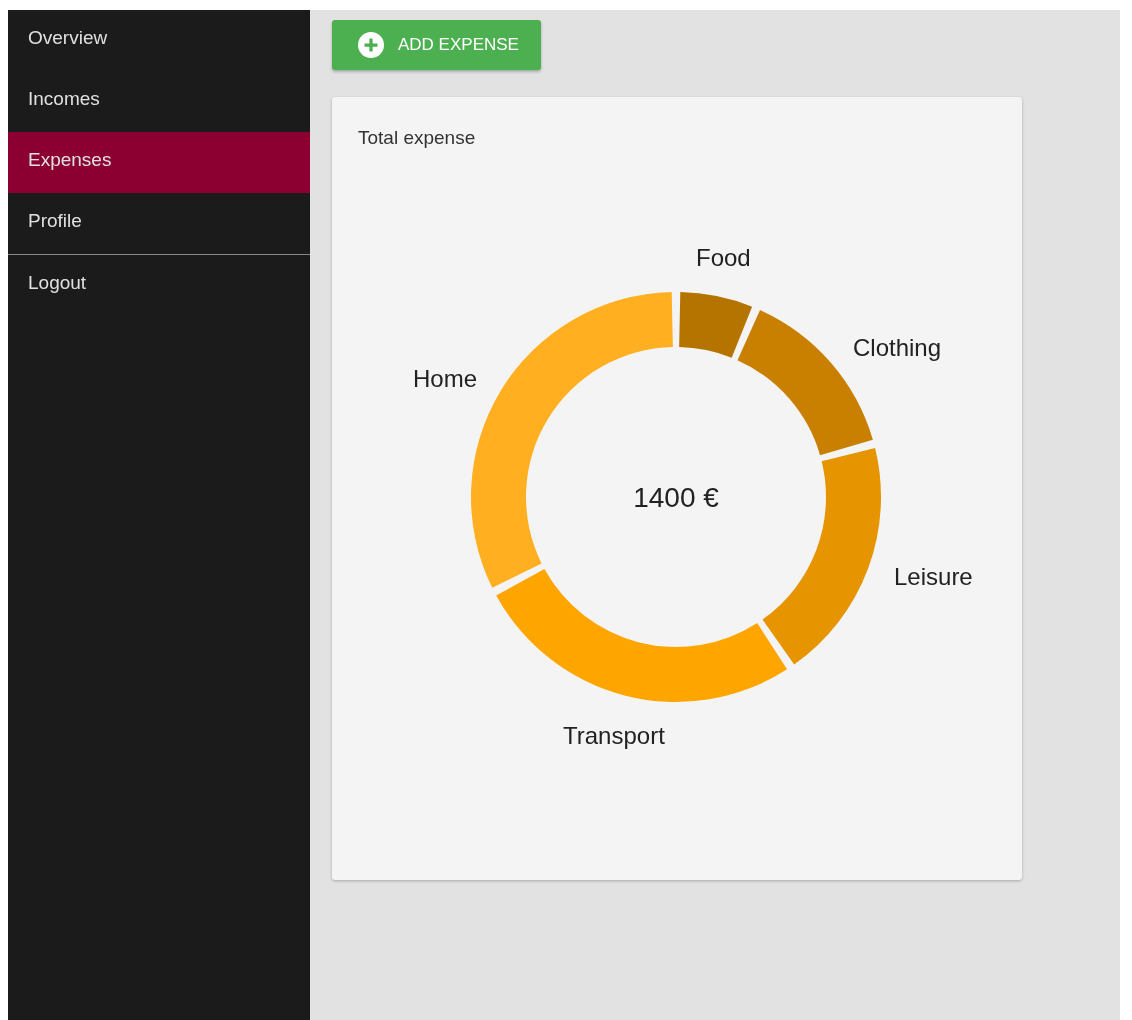  I want to click on nav-item: Expenses, so click(159, 162).